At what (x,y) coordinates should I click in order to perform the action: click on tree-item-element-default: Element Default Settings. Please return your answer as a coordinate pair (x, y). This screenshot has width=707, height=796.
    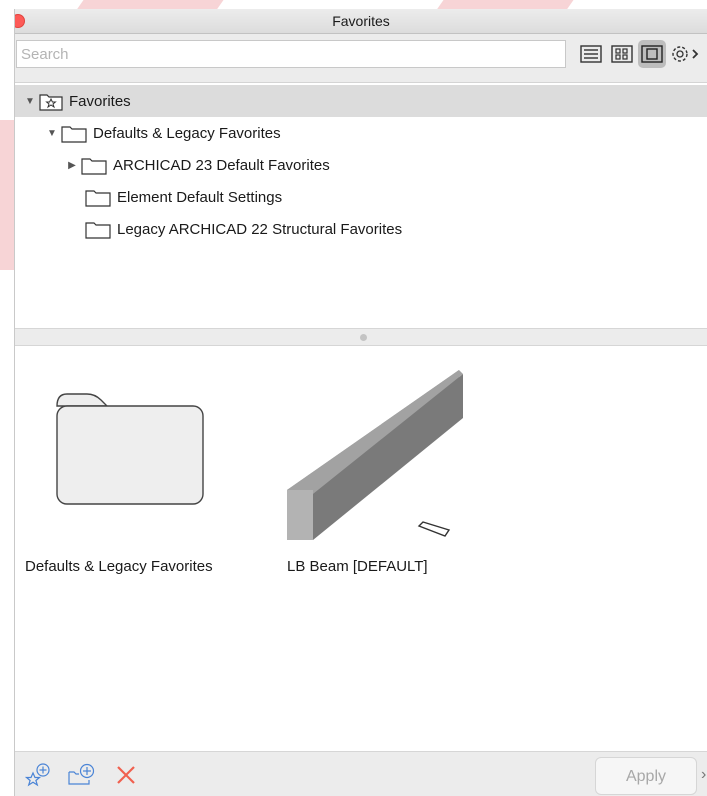
    Looking at the image, I should click on (361, 197).